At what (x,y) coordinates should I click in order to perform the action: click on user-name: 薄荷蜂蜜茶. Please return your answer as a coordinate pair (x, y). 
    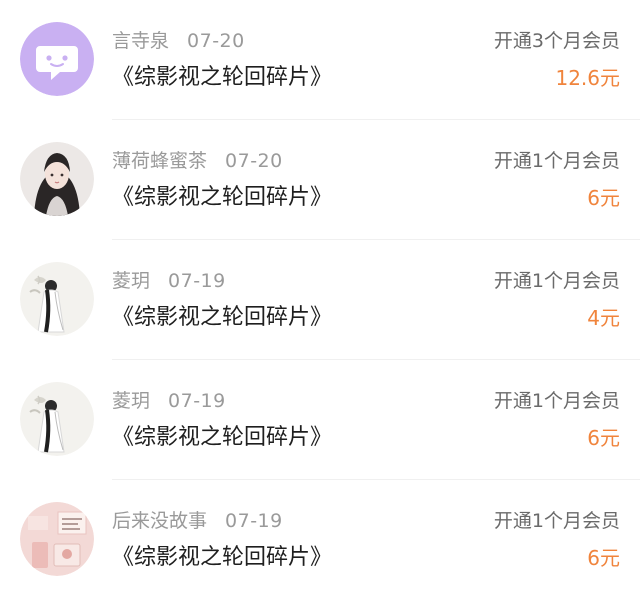
    Looking at the image, I should click on (160, 161).